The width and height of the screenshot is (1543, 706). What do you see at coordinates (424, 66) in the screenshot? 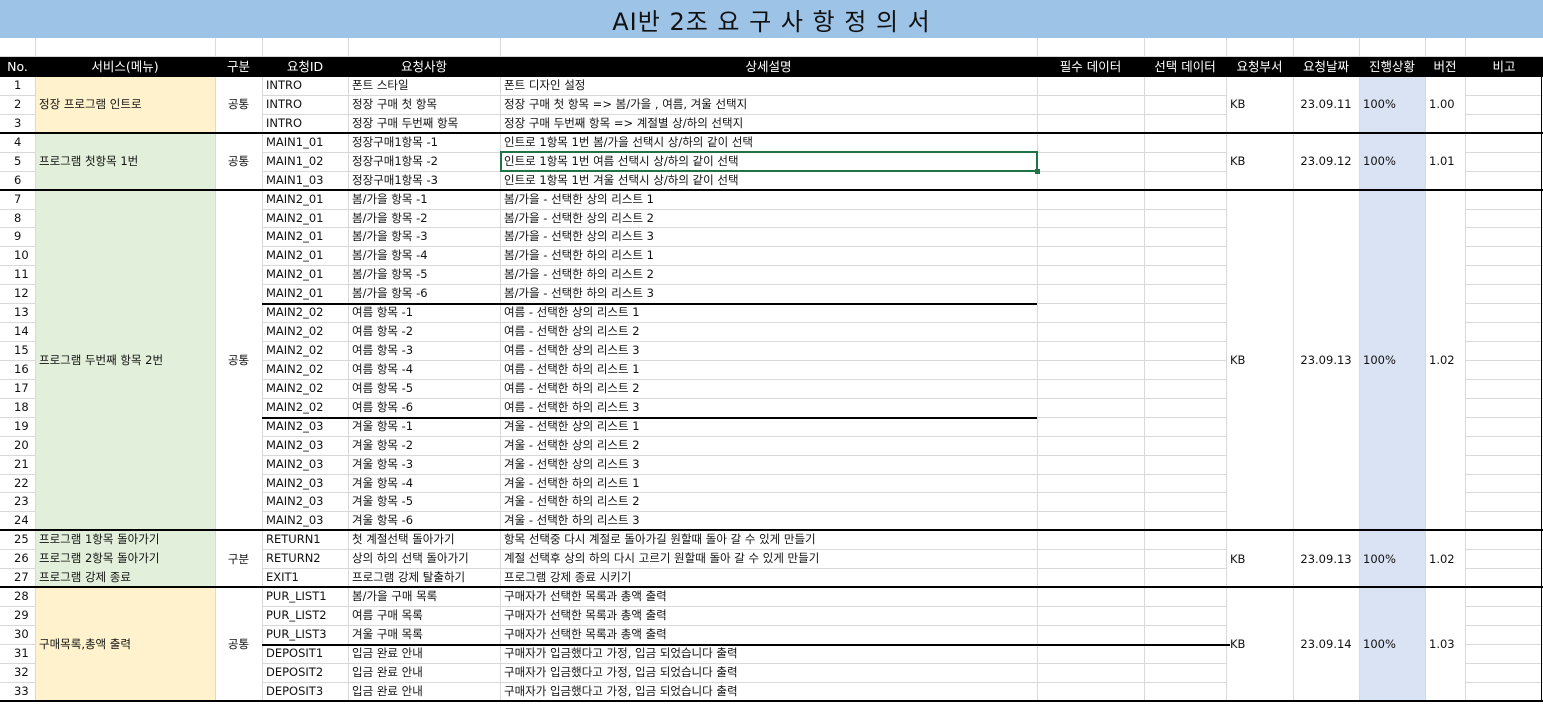
I see `column-header-4: 요청사항` at bounding box center [424, 66].